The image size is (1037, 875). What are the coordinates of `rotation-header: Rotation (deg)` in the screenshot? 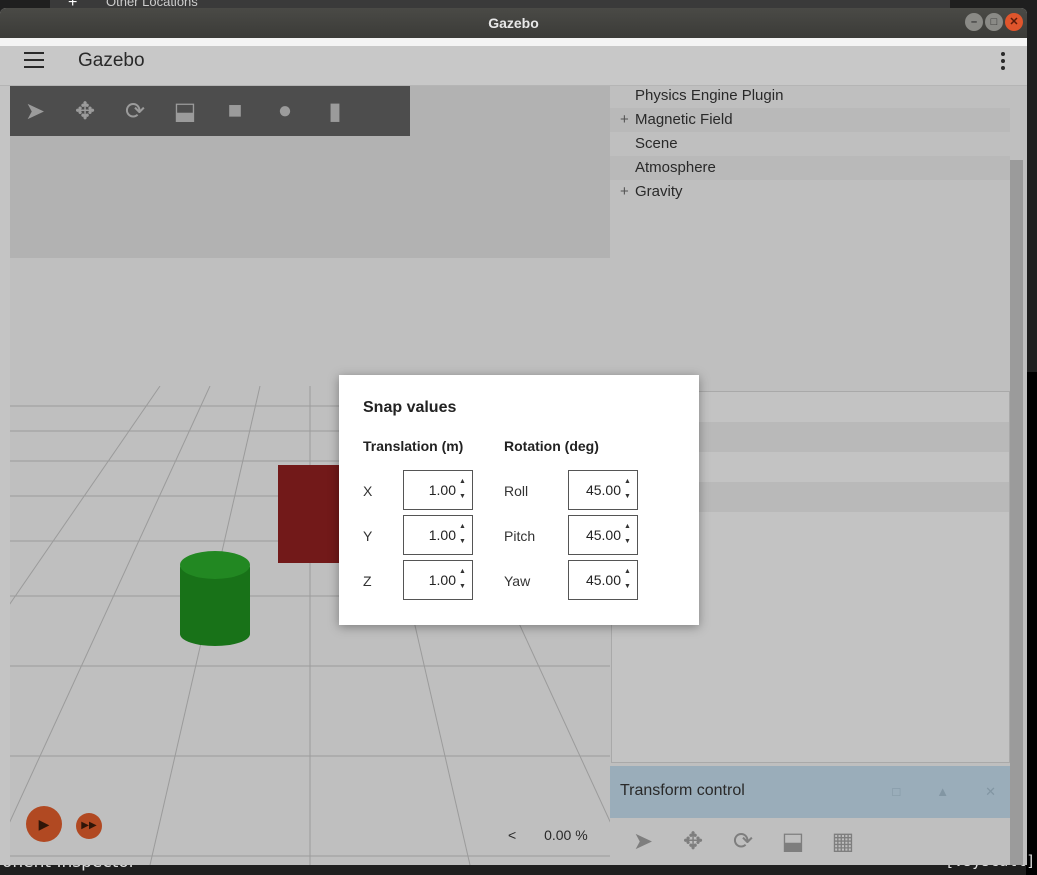 It's located at (551, 446).